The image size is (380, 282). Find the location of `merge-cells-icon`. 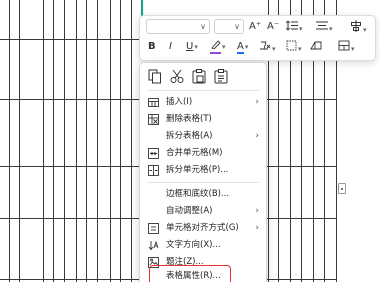

merge-cells-icon is located at coordinates (153, 153).